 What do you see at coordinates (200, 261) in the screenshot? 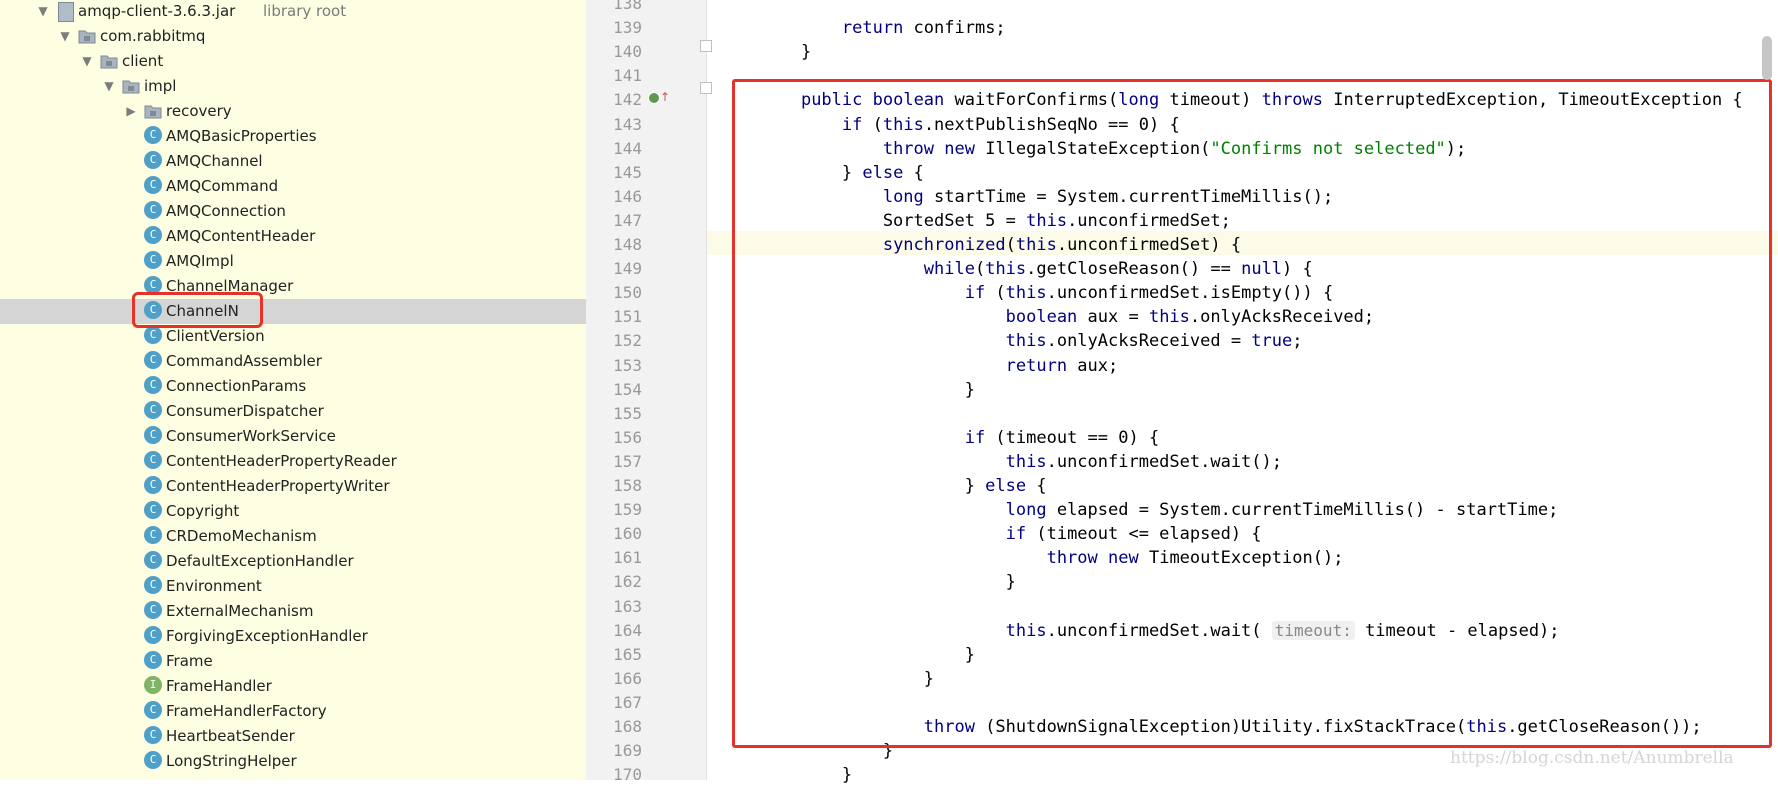
I see `tree-item-label: AMQImpl` at bounding box center [200, 261].